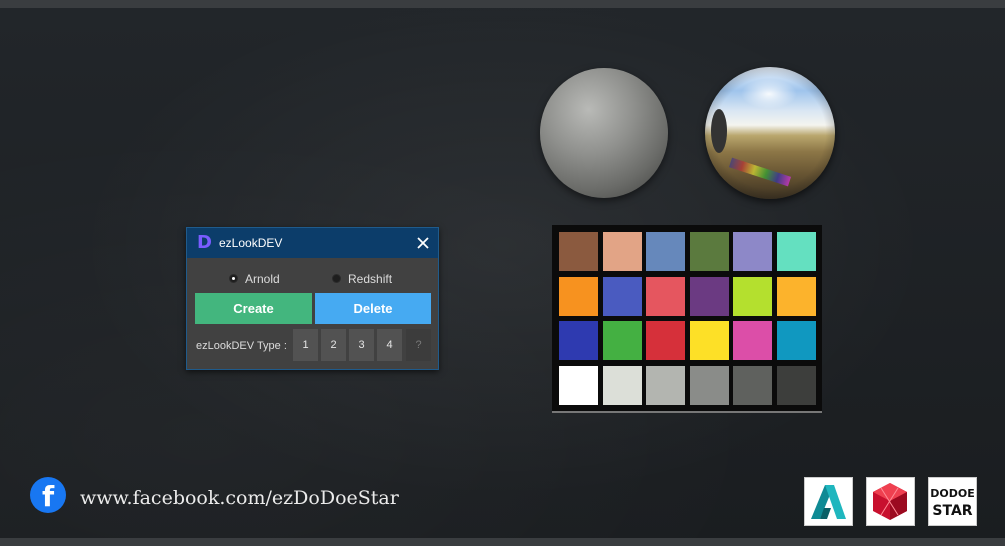  Describe the element at coordinates (312, 243) in the screenshot. I see `dialog-titlebar: D ezLookDEV` at that location.